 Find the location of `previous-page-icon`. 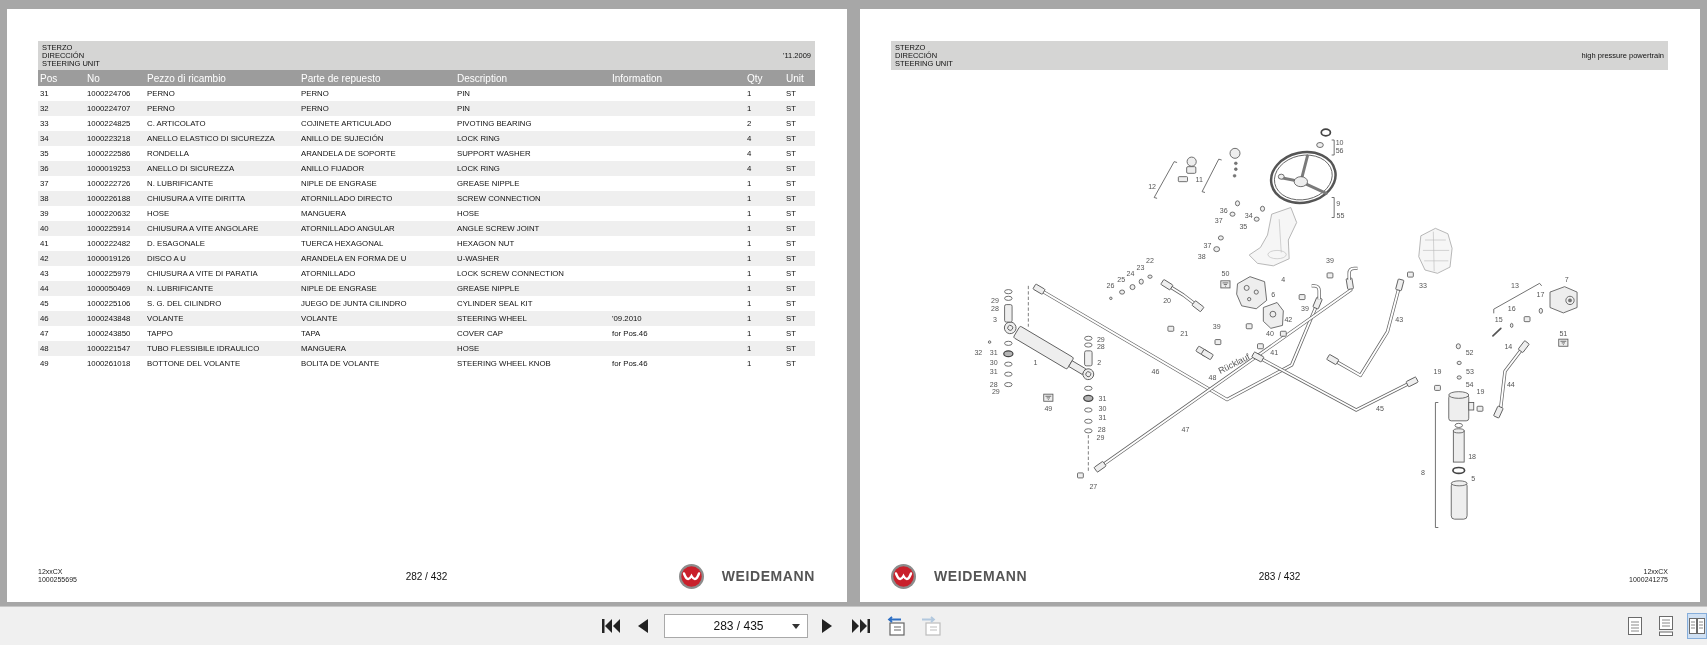

previous-page-icon is located at coordinates (643, 626).